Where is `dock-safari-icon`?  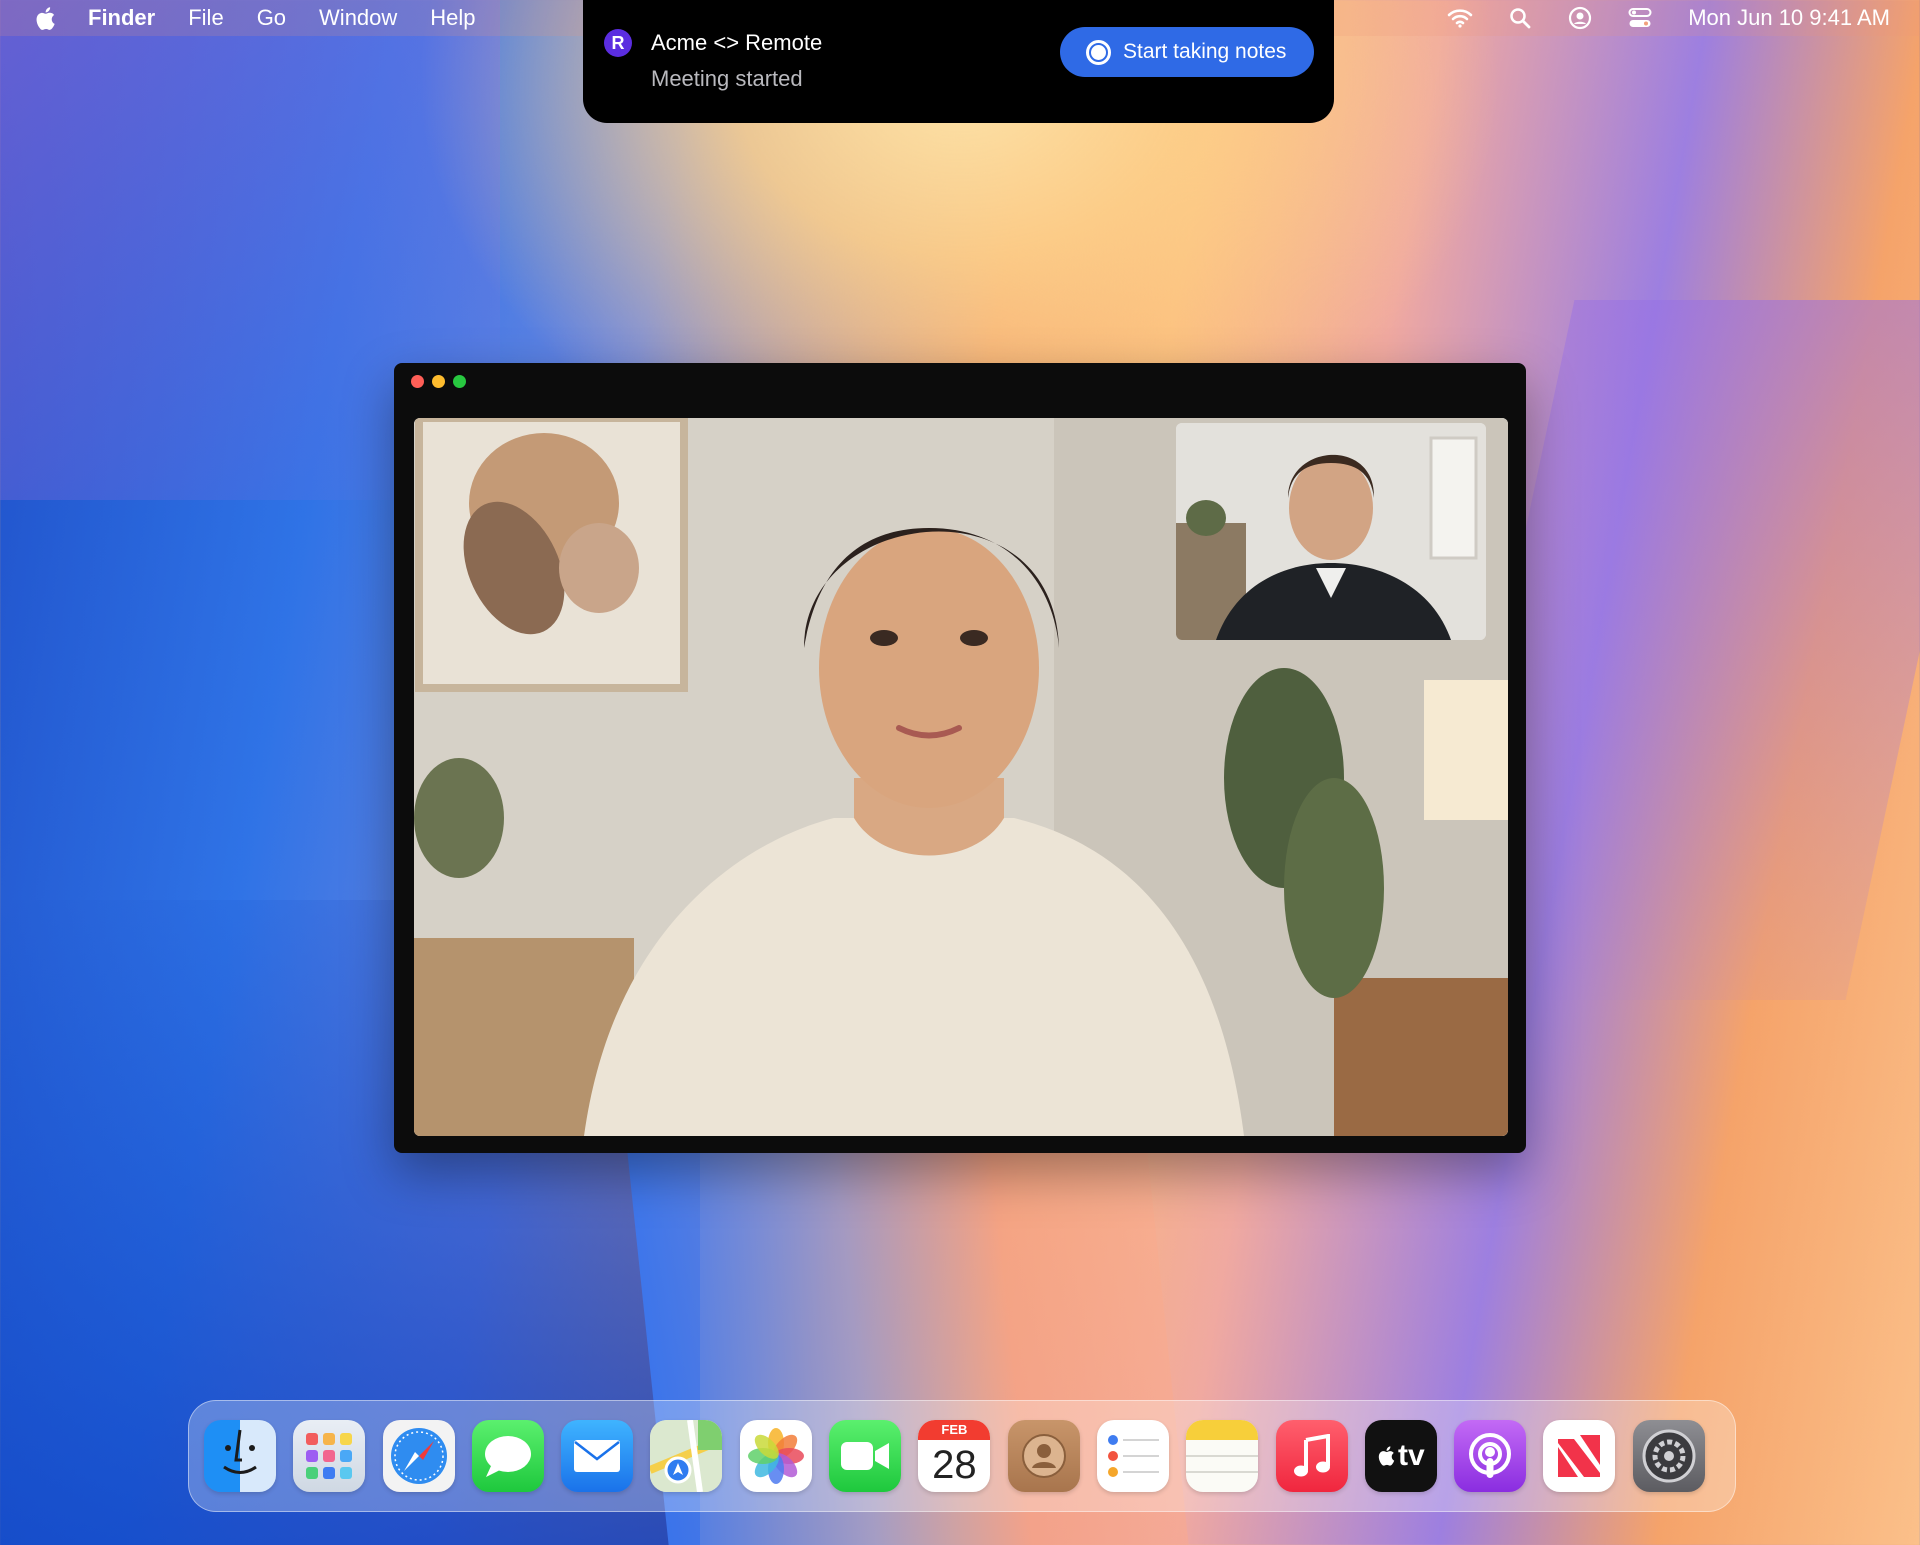
dock-safari-icon is located at coordinates (418, 1456).